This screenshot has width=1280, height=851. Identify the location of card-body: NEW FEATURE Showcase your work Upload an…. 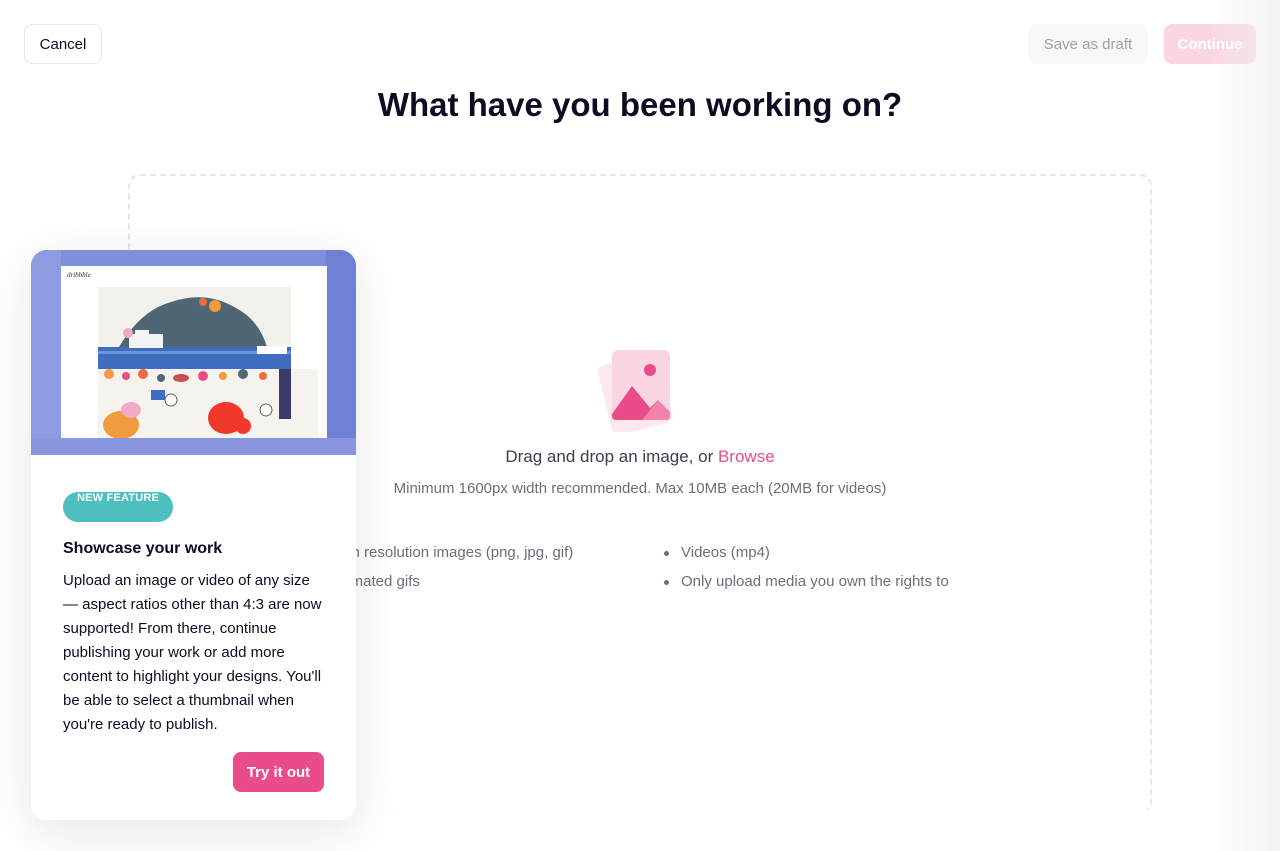
(194, 612).